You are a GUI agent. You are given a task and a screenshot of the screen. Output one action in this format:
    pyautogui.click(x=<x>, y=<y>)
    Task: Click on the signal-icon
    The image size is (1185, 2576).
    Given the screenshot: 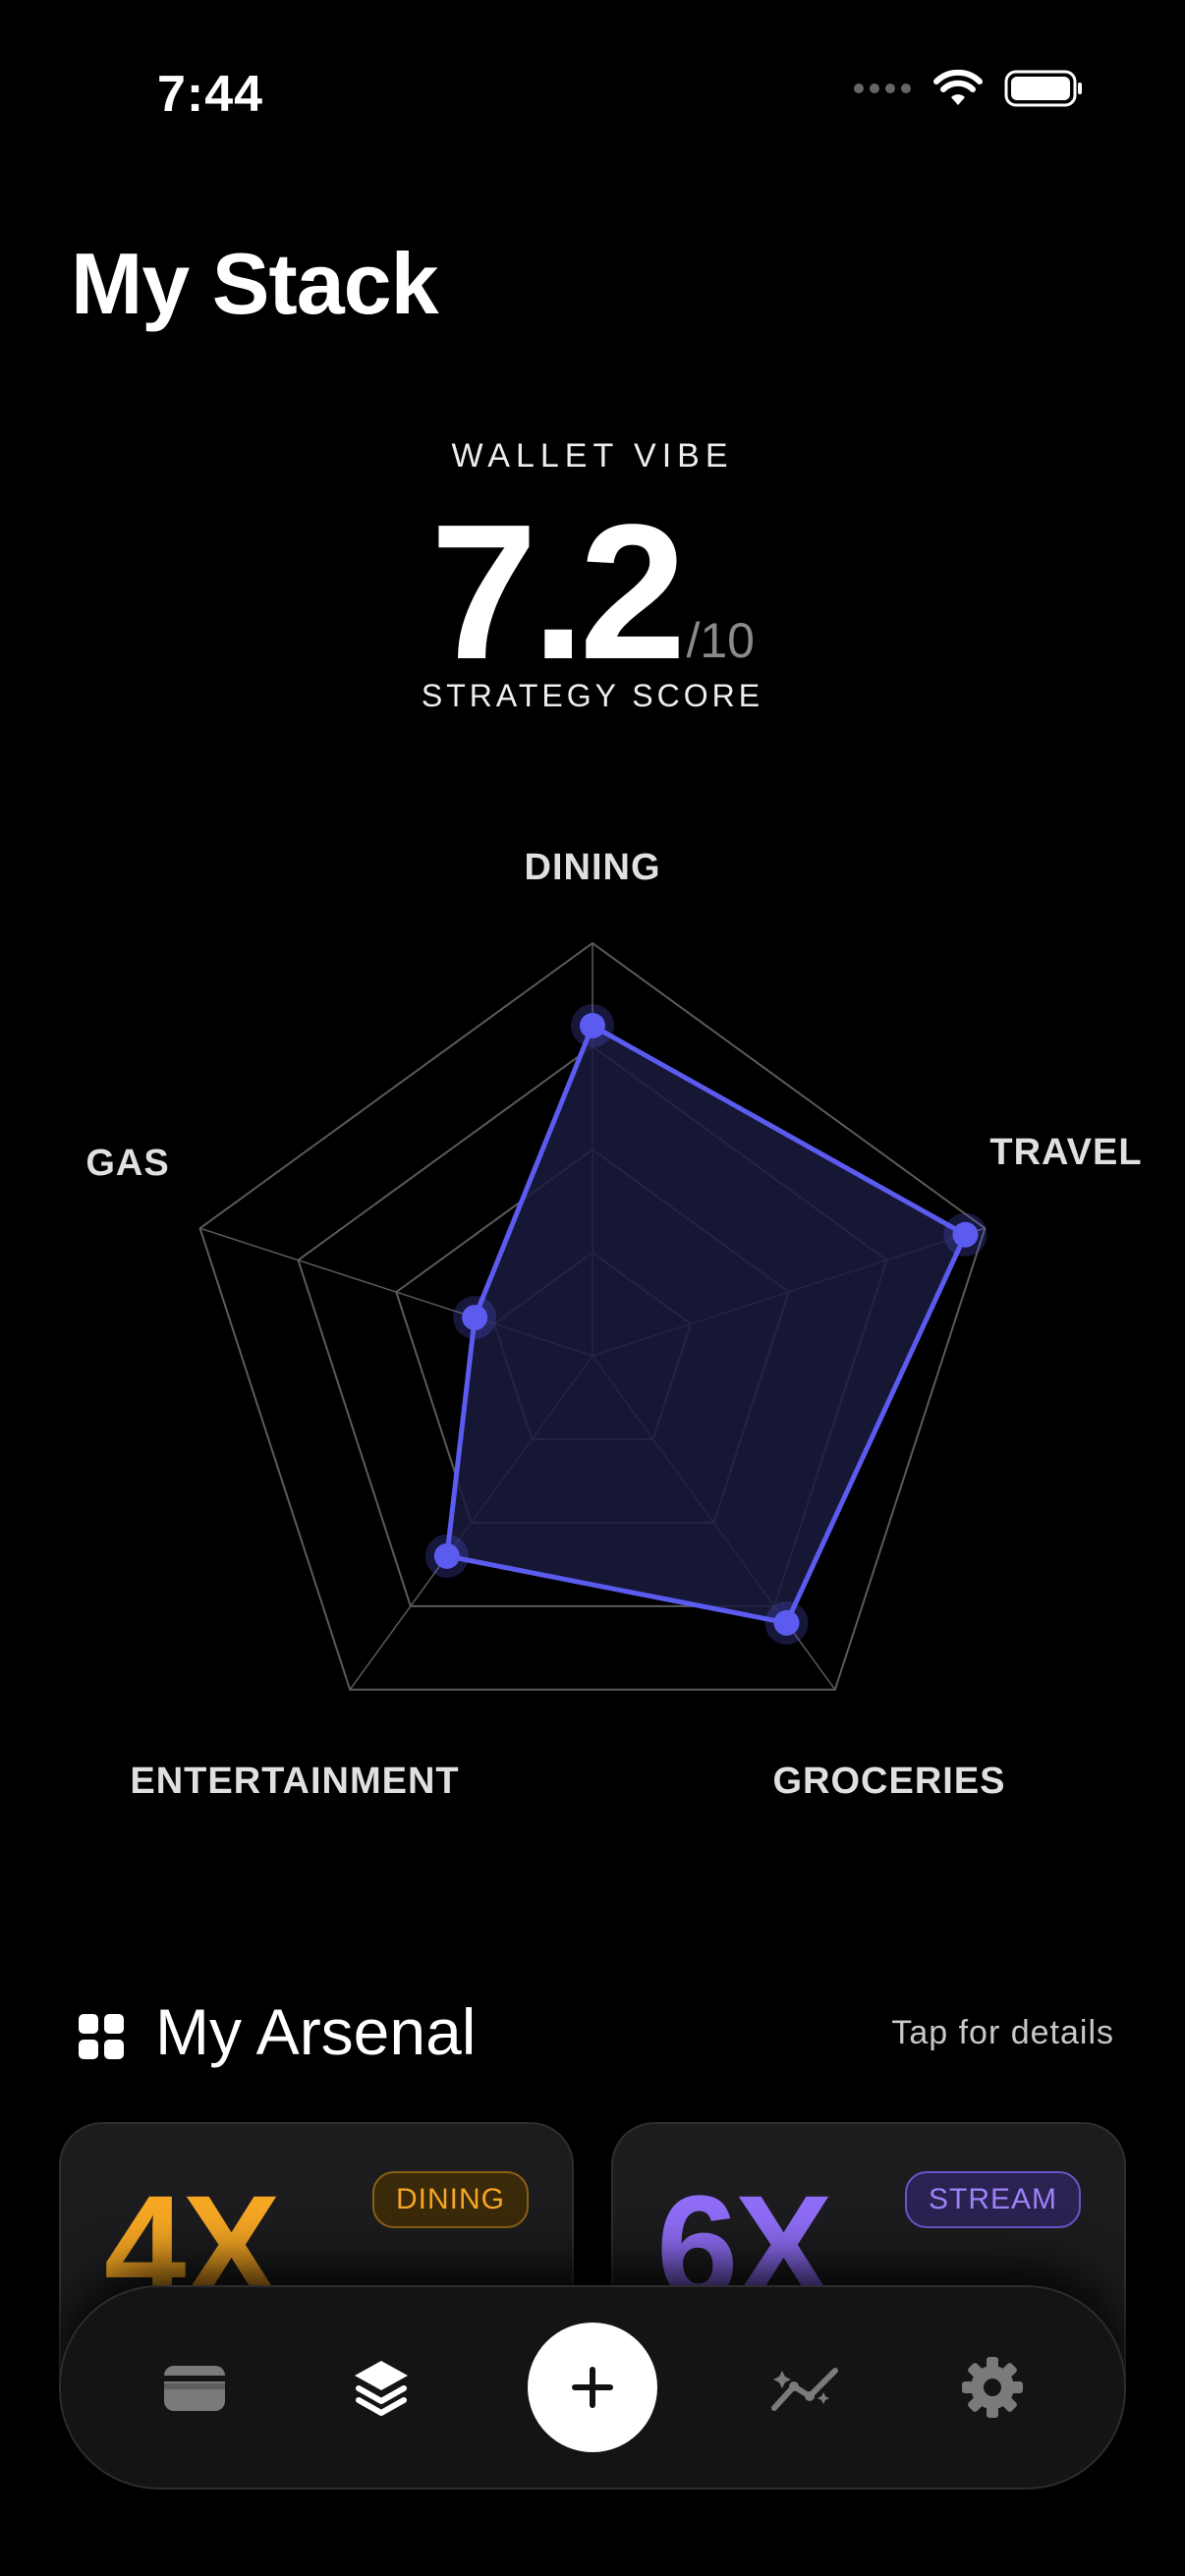 What is the action you would take?
    pyautogui.click(x=883, y=88)
    